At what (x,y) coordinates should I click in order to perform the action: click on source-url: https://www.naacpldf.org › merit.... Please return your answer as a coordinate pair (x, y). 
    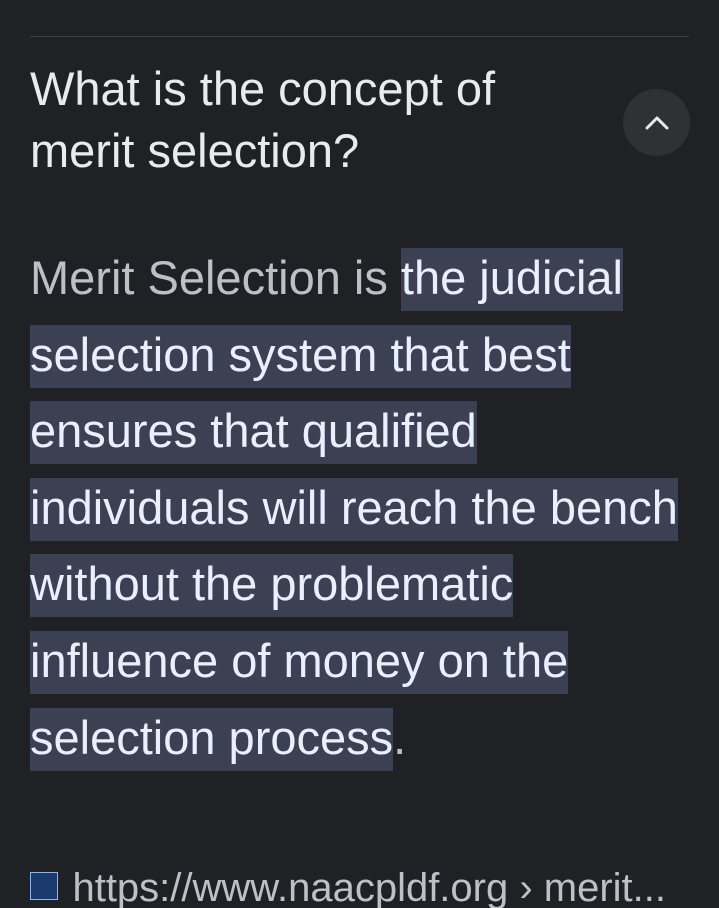
    Looking at the image, I should click on (369, 888).